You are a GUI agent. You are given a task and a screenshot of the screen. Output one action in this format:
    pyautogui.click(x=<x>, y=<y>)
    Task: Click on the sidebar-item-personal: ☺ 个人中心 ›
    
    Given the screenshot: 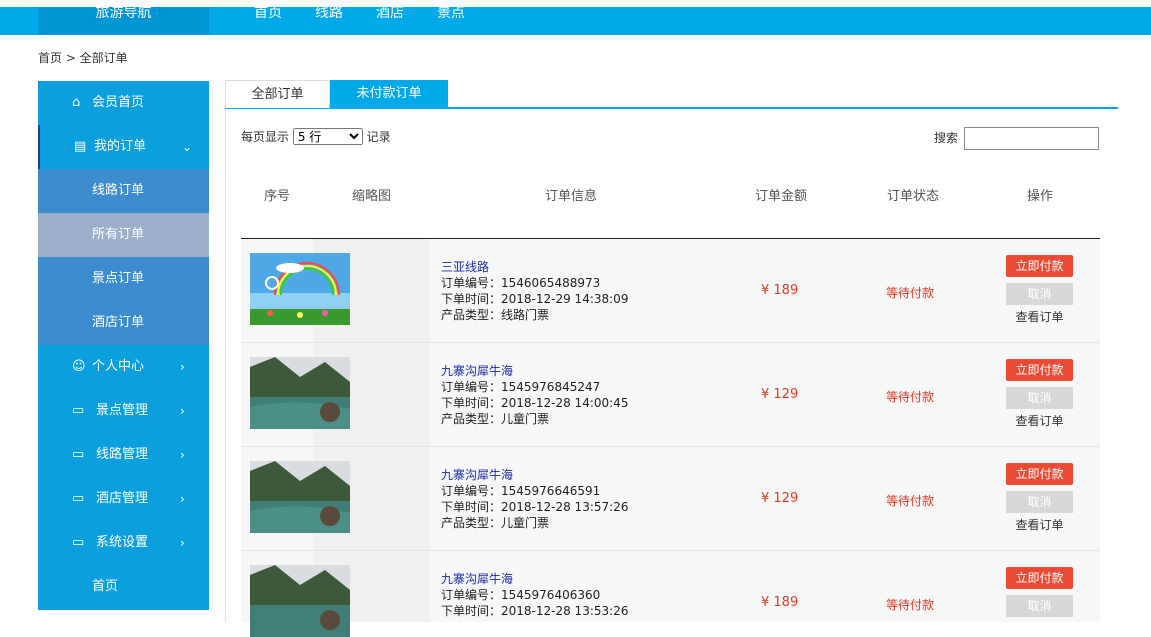 What is the action you would take?
    pyautogui.click(x=123, y=367)
    